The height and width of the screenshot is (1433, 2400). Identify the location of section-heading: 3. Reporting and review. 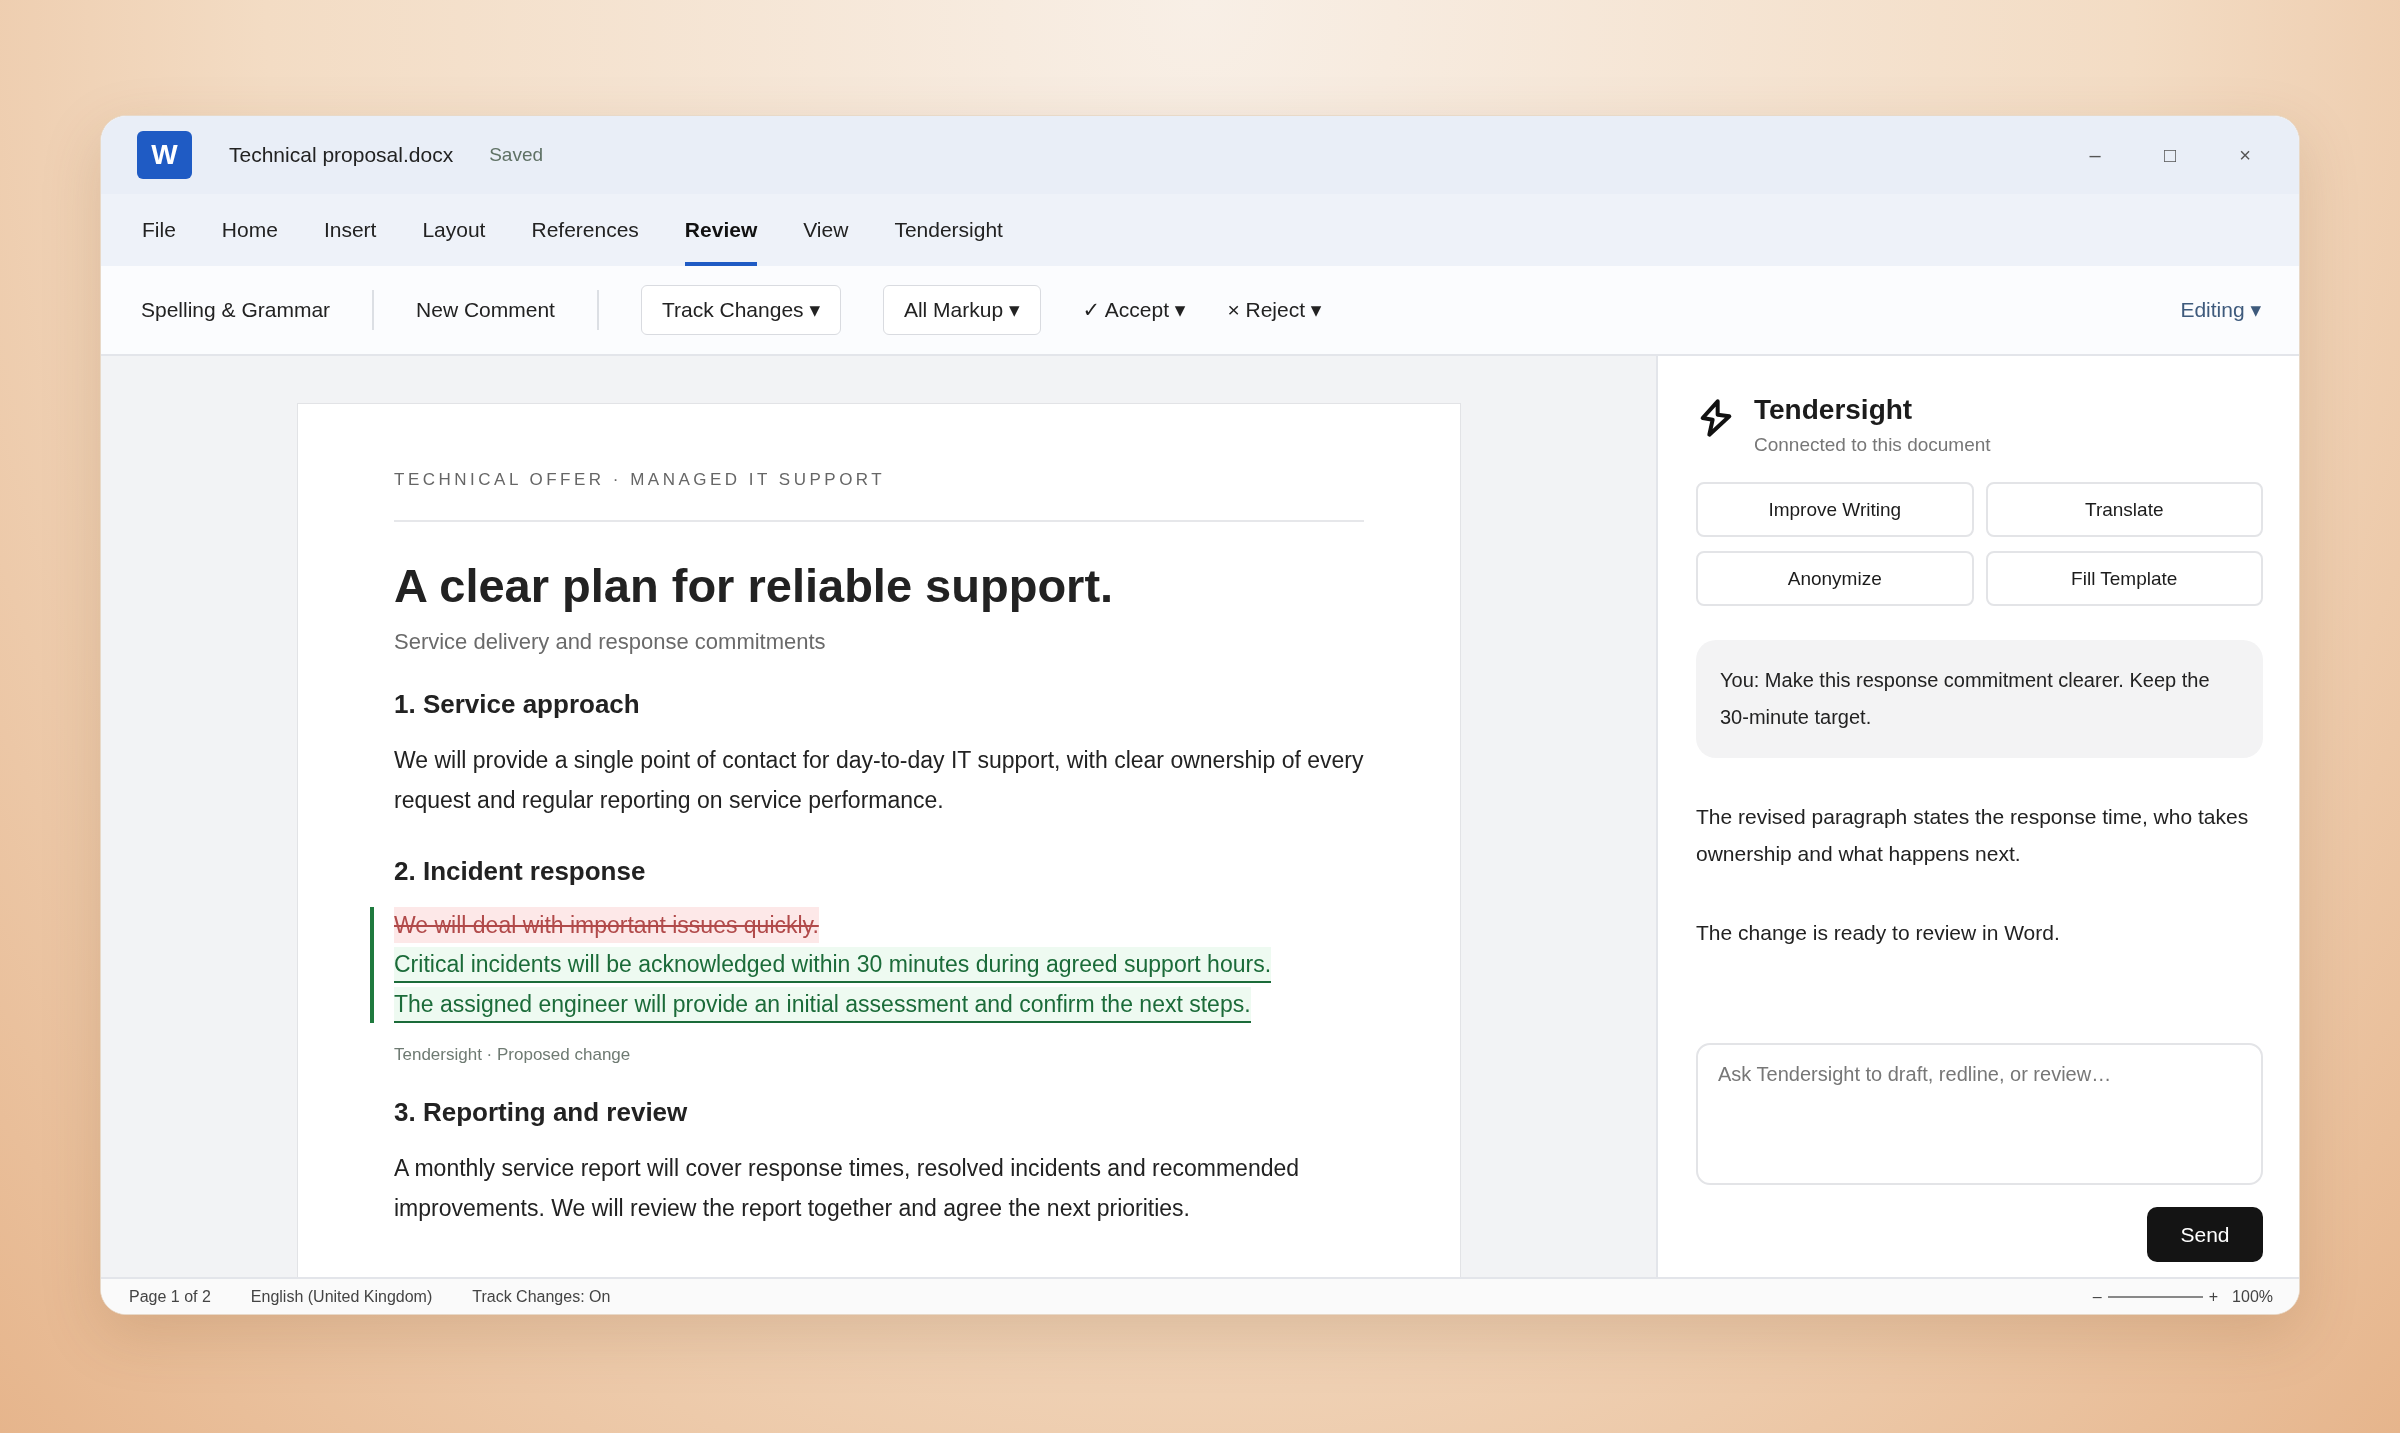
(541, 1112).